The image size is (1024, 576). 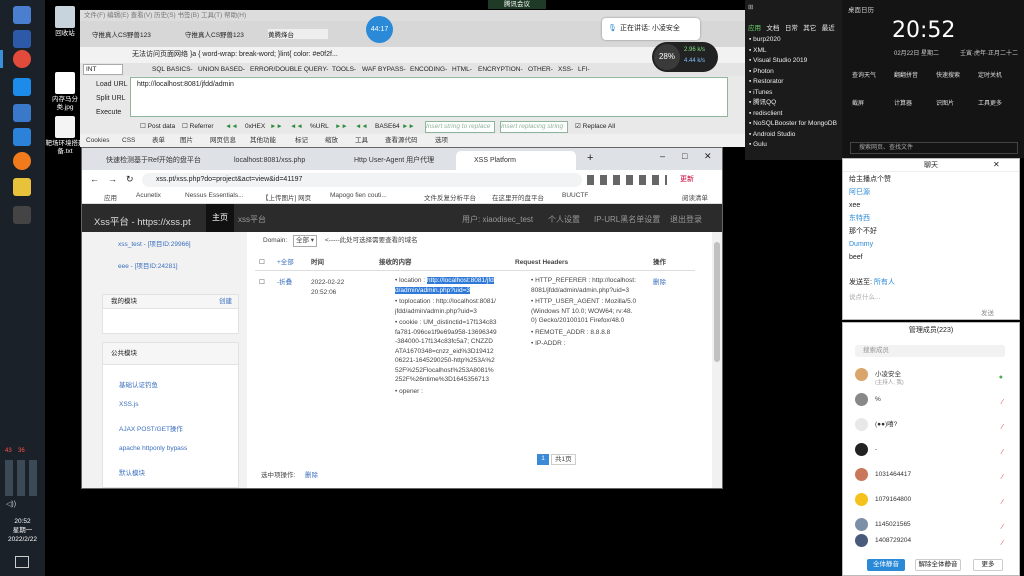 What do you see at coordinates (884, 282) in the screenshot?
I see `send-to-select: 所有人` at bounding box center [884, 282].